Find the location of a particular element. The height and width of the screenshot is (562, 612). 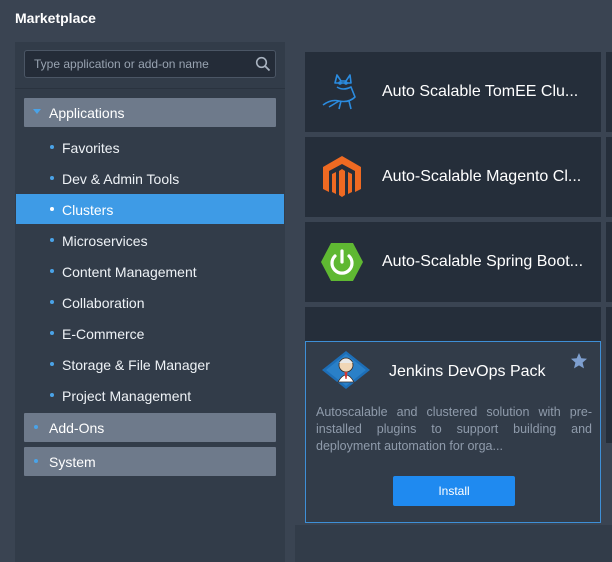

sidebar-item-e-commerce: E-Commerce is located at coordinates (150, 333).